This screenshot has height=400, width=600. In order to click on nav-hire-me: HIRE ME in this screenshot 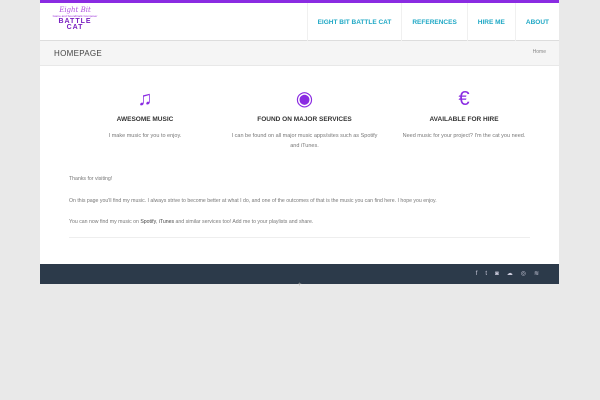, I will do `click(490, 22)`.